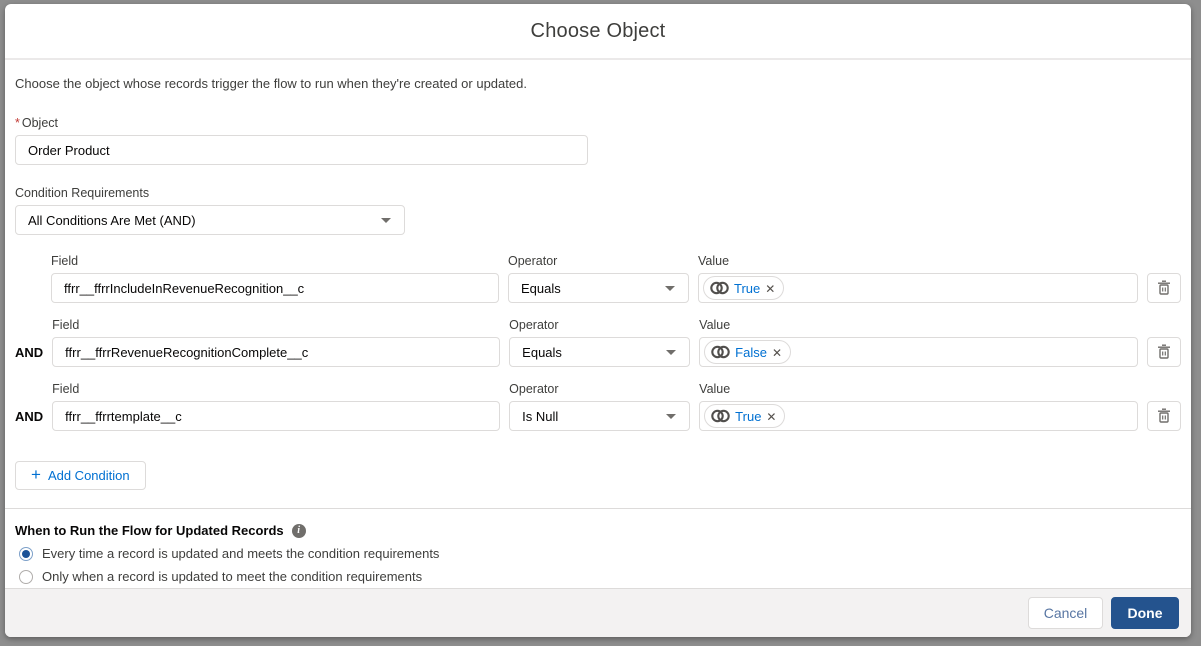 This screenshot has width=1201, height=646. I want to click on cancel-button: Cancel, so click(1065, 613).